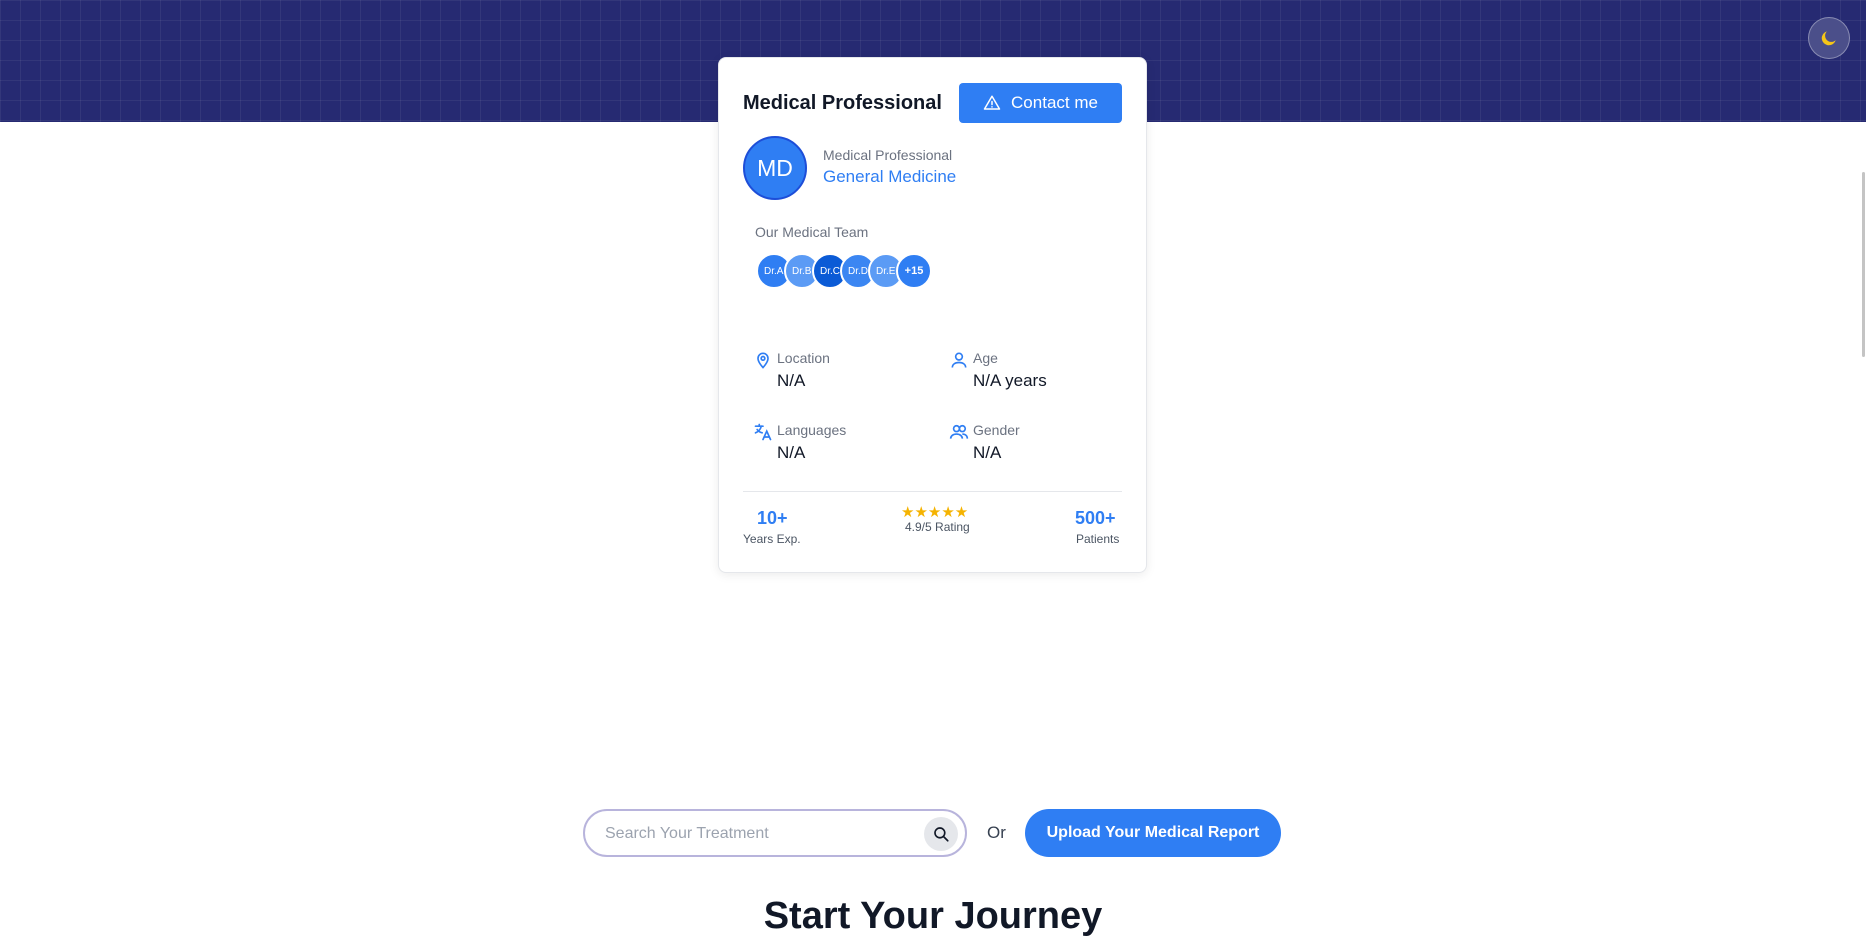 This screenshot has width=1866, height=938. What do you see at coordinates (763, 360) in the screenshot?
I see `map-pin-icon` at bounding box center [763, 360].